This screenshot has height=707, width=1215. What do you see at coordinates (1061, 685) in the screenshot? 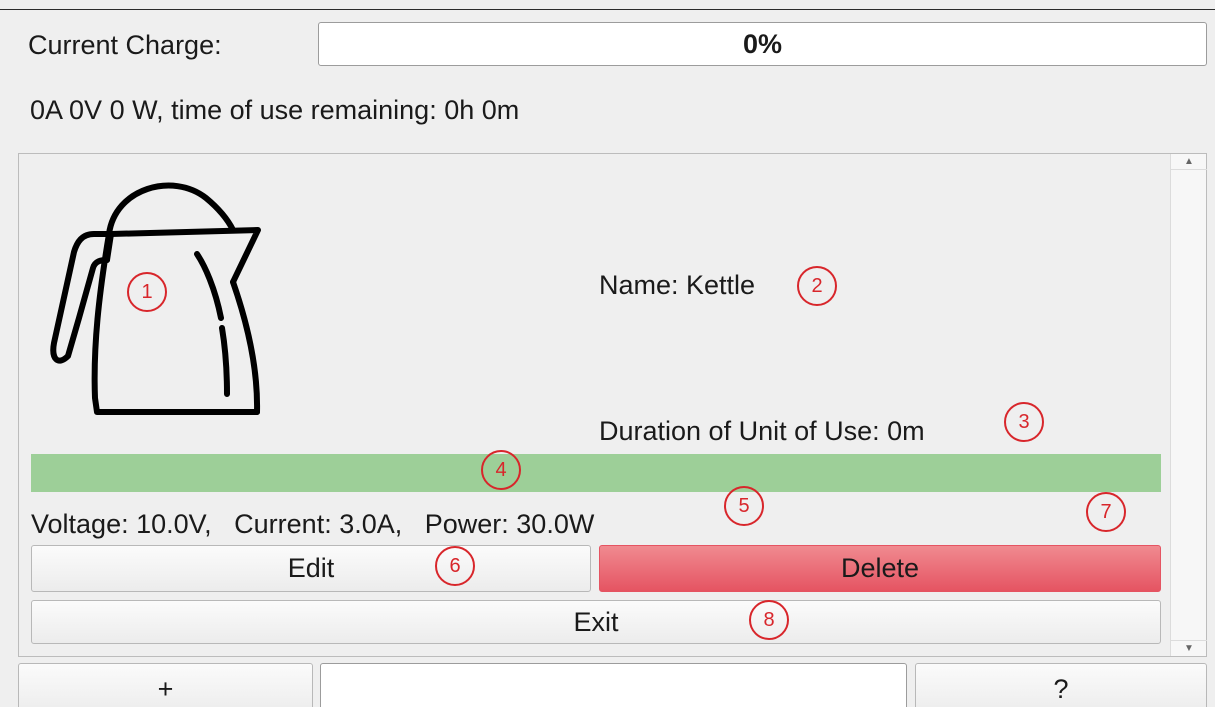
I see `help-button: ?` at bounding box center [1061, 685].